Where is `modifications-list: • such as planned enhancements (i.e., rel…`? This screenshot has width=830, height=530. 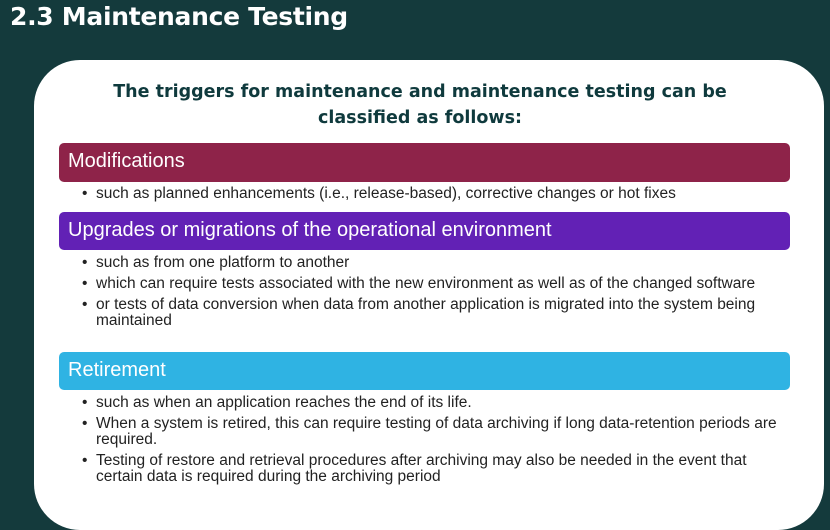 modifications-list: • such as planned enhancements (i.e., rel… is located at coordinates (432, 196).